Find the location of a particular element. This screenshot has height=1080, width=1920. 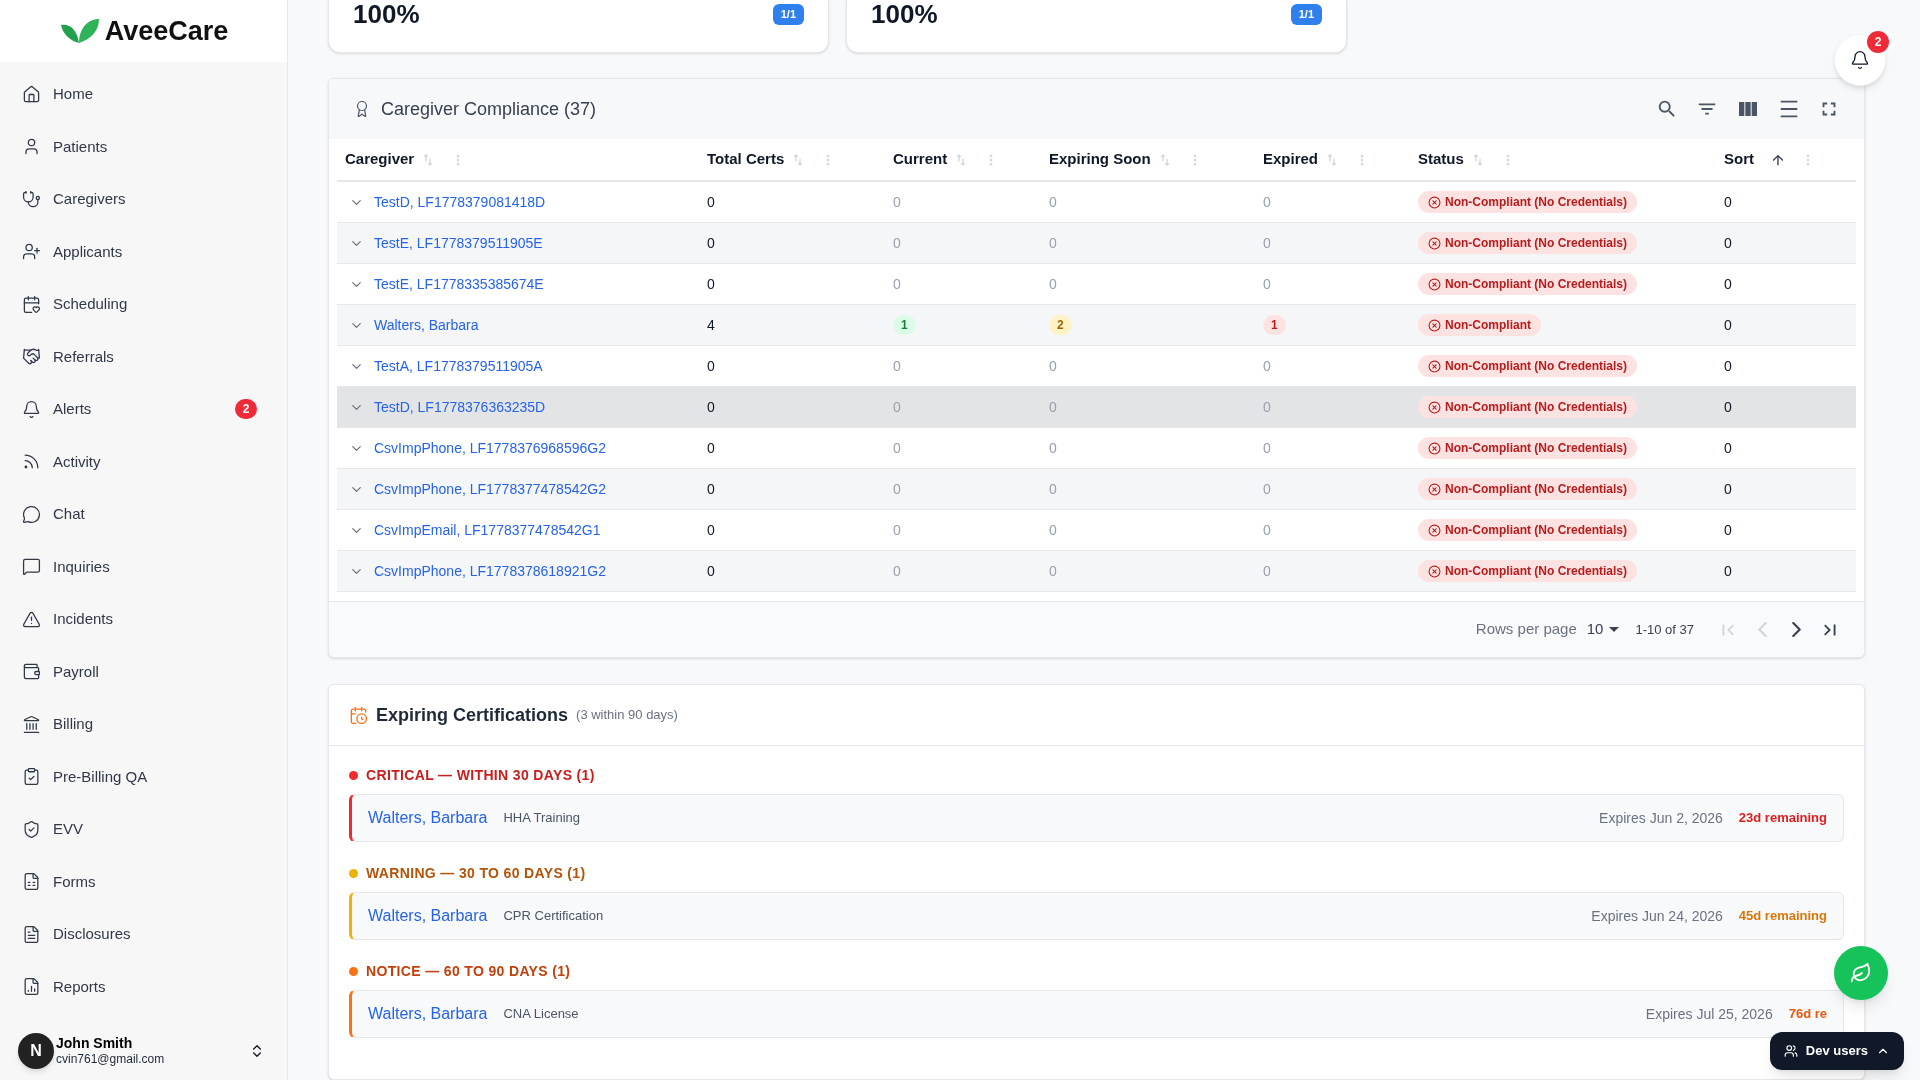

user-account-switcher: N John Smith cvin761@gmail.com is located at coordinates (143, 1051).